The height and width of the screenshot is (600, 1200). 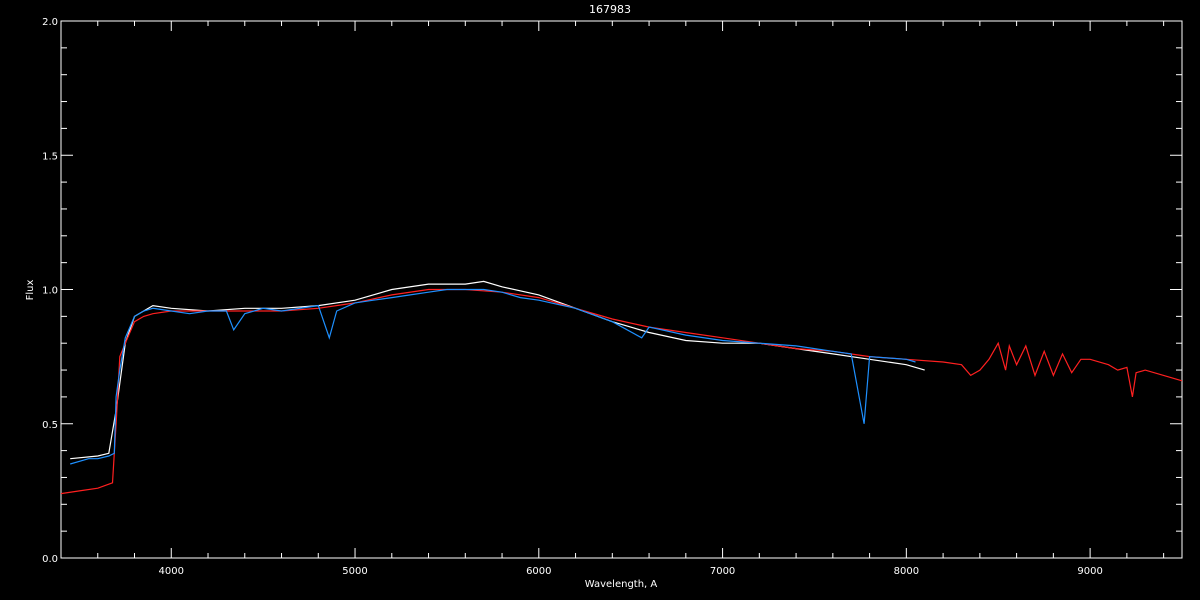 What do you see at coordinates (50, 425) in the screenshot?
I see `y-tick-label: 0.5` at bounding box center [50, 425].